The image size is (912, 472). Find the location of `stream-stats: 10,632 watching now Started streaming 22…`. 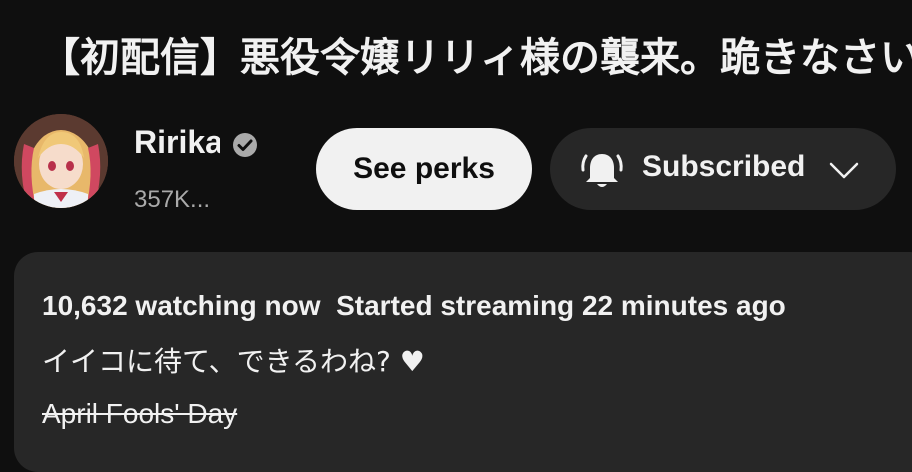

stream-stats: 10,632 watching now Started streaming 22… is located at coordinates (414, 306).